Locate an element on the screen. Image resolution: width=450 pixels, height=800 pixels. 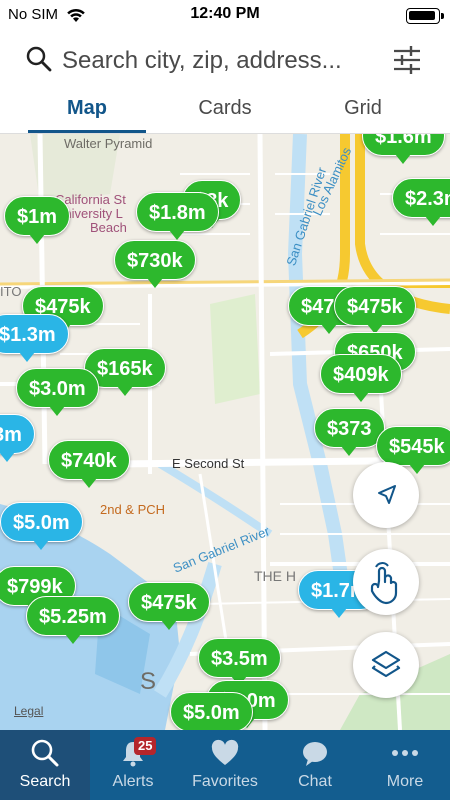
label-the-h: THE H is located at coordinates (275, 576).